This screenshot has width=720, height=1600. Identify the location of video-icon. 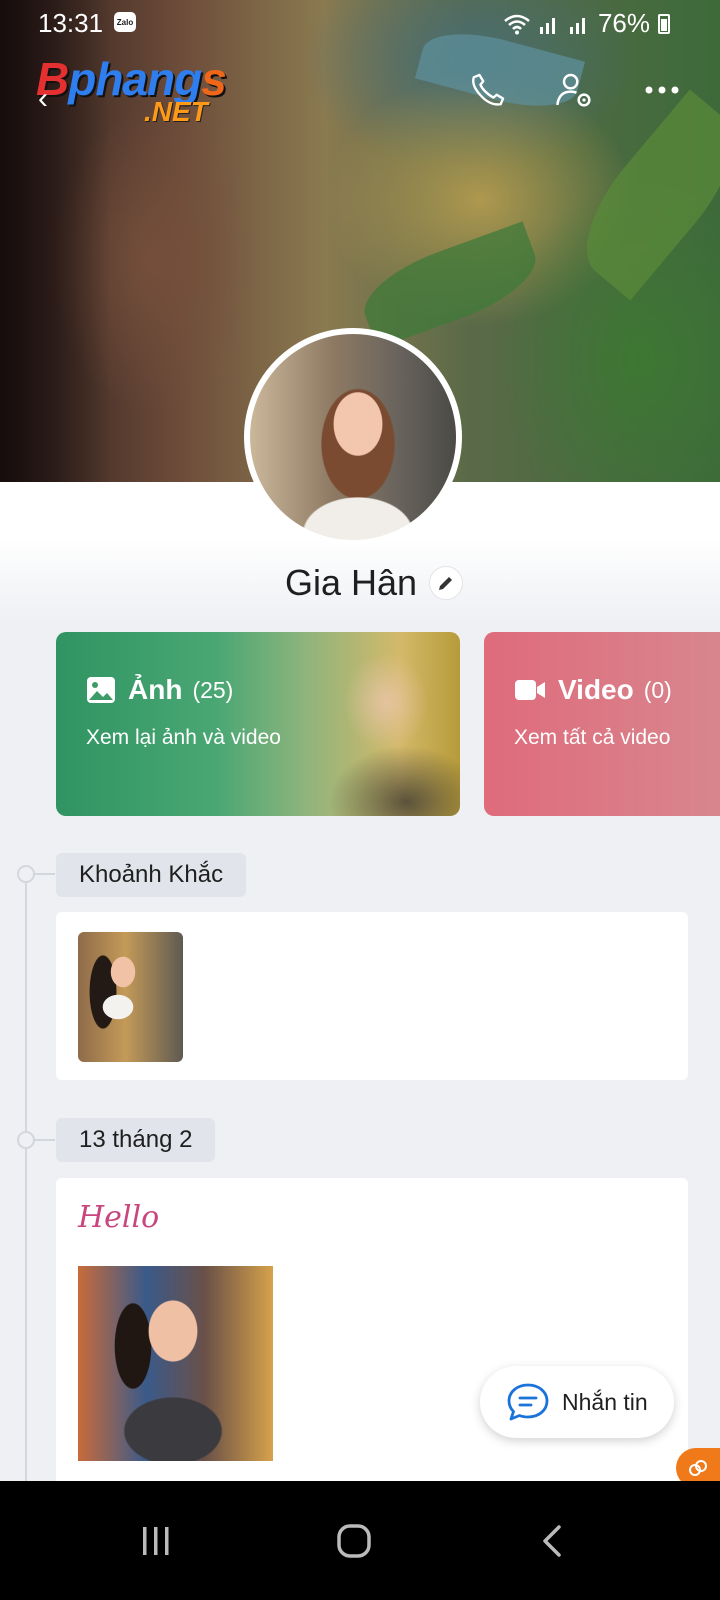
(530, 690).